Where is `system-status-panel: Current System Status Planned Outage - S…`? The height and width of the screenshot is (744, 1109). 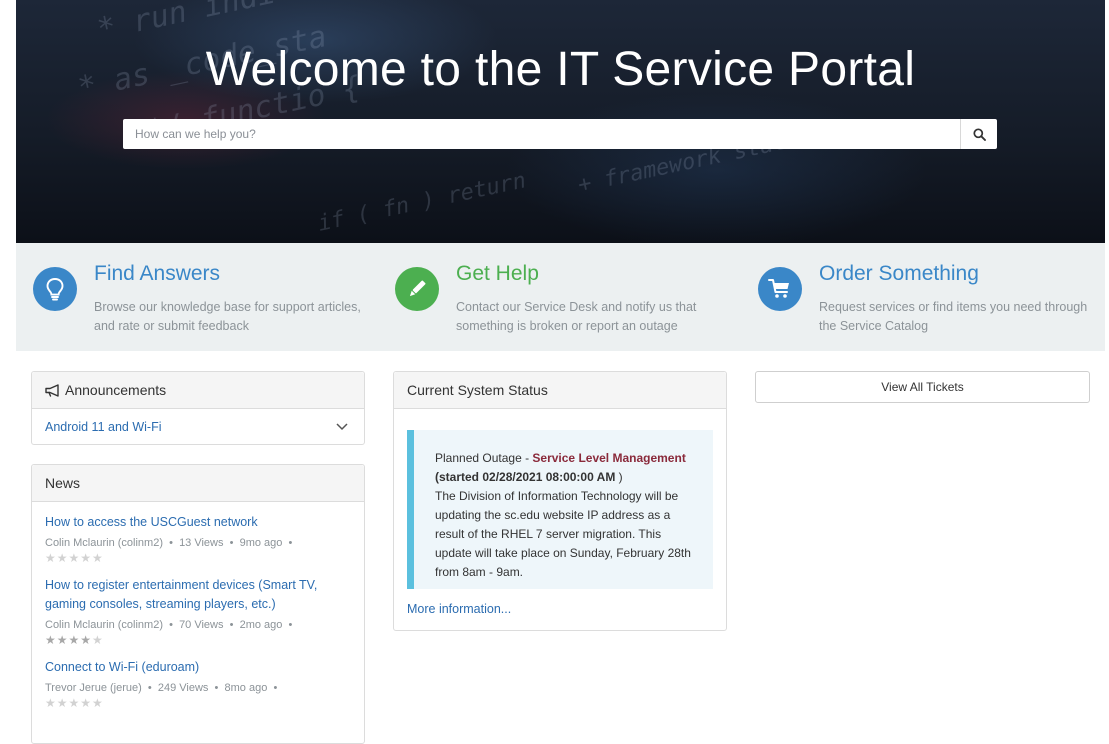
system-status-panel: Current System Status Planned Outage - S… is located at coordinates (560, 501).